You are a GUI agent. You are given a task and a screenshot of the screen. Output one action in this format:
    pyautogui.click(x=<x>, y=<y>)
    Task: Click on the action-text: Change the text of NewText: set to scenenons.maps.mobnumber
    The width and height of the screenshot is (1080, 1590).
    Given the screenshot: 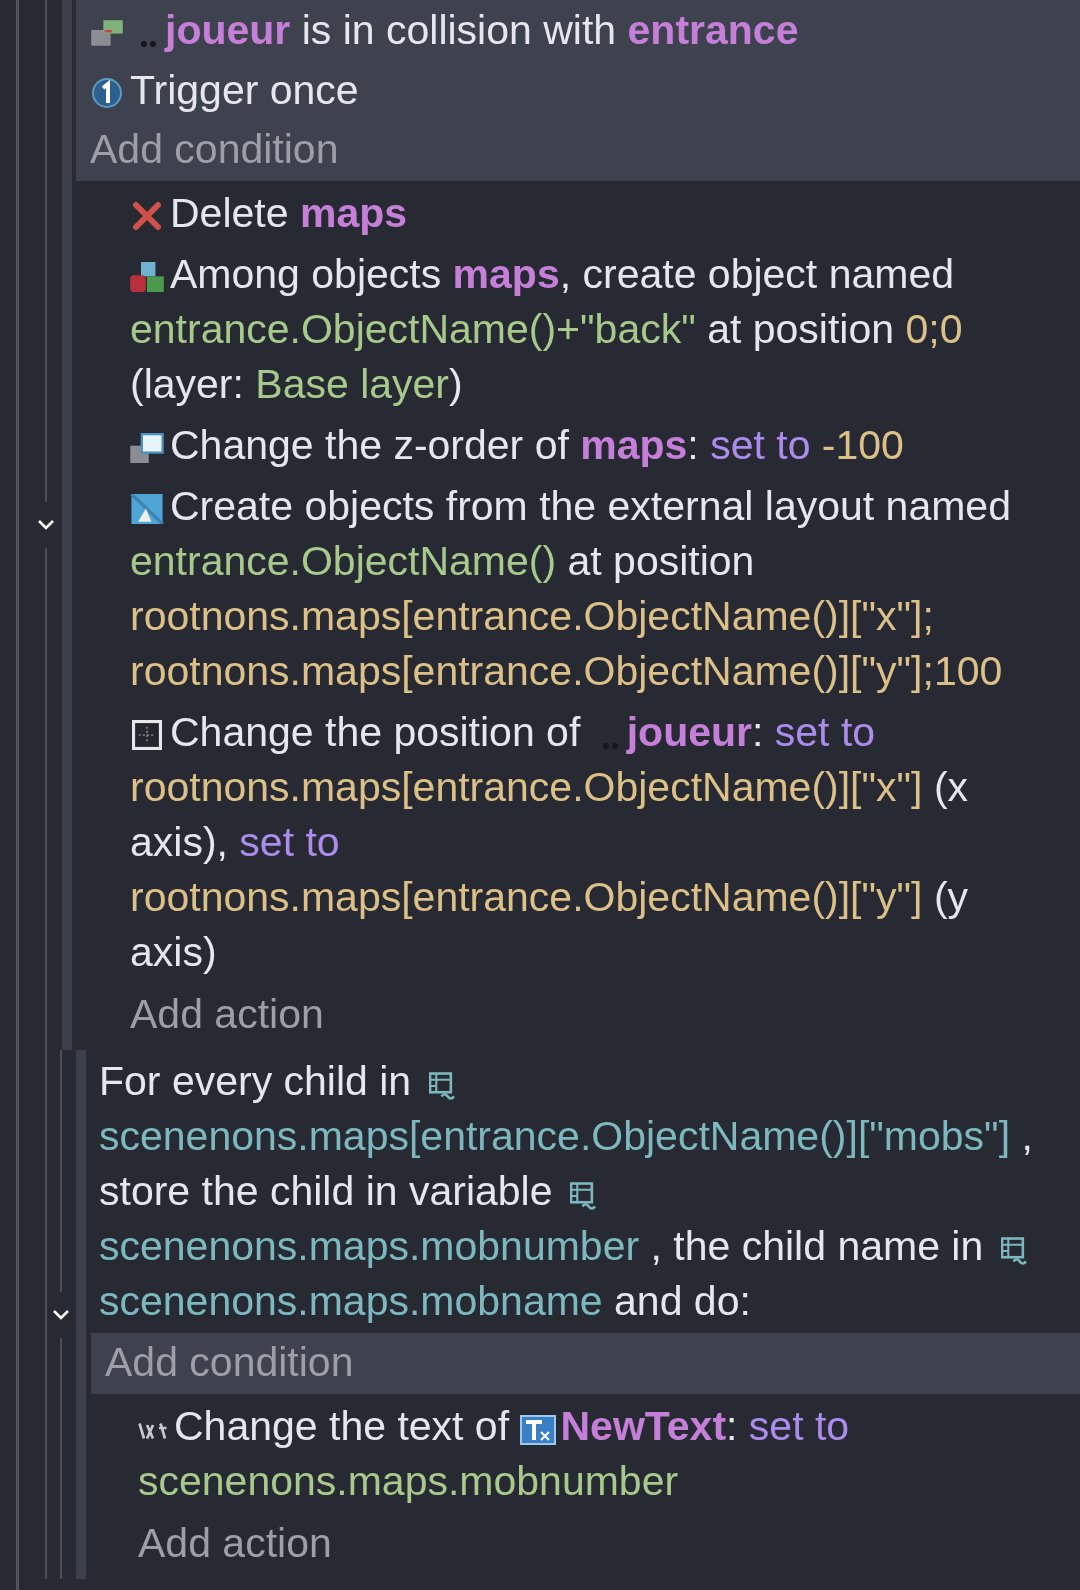 What is the action you would take?
    pyautogui.click(x=609, y=1454)
    